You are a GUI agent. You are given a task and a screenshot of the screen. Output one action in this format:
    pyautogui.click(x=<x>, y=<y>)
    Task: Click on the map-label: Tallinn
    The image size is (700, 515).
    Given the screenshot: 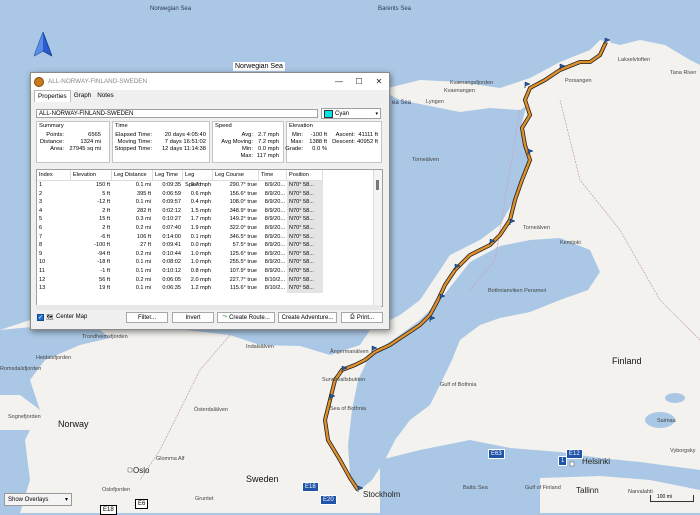 What is the action you would take?
    pyautogui.click(x=587, y=490)
    